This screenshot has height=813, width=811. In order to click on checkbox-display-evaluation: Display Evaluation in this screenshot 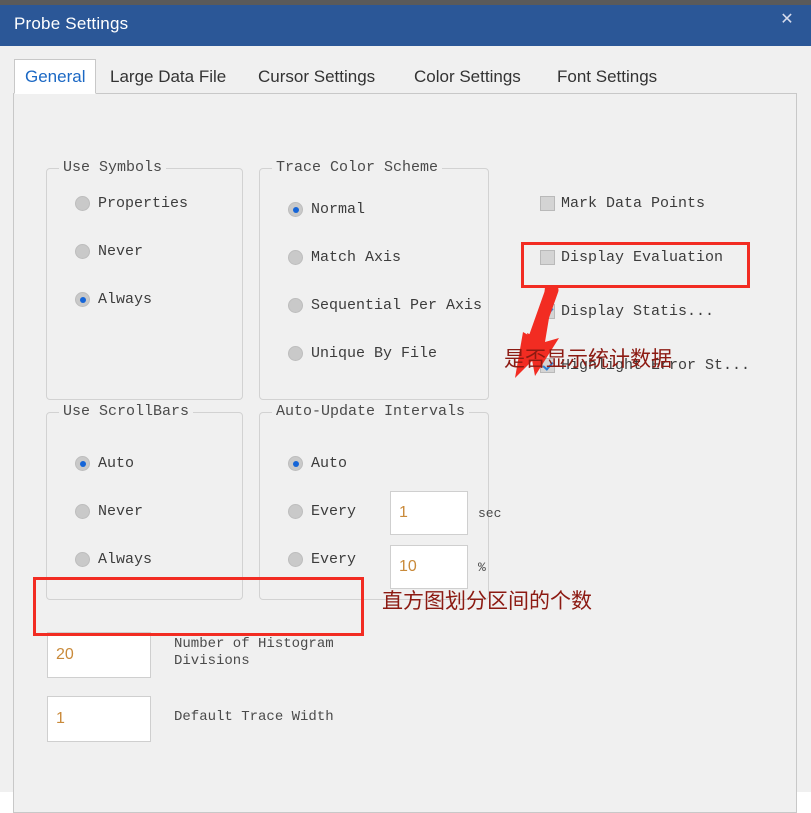, I will do `click(631, 257)`.